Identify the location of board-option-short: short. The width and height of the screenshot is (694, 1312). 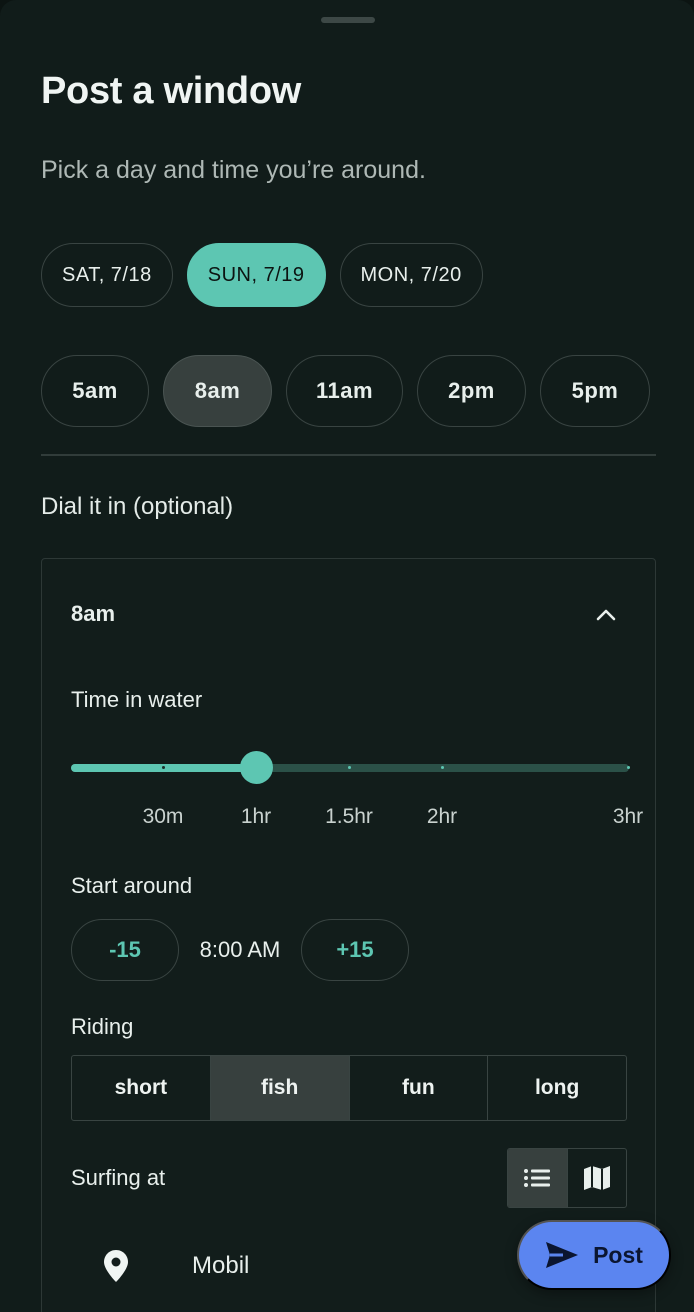
(141, 1088).